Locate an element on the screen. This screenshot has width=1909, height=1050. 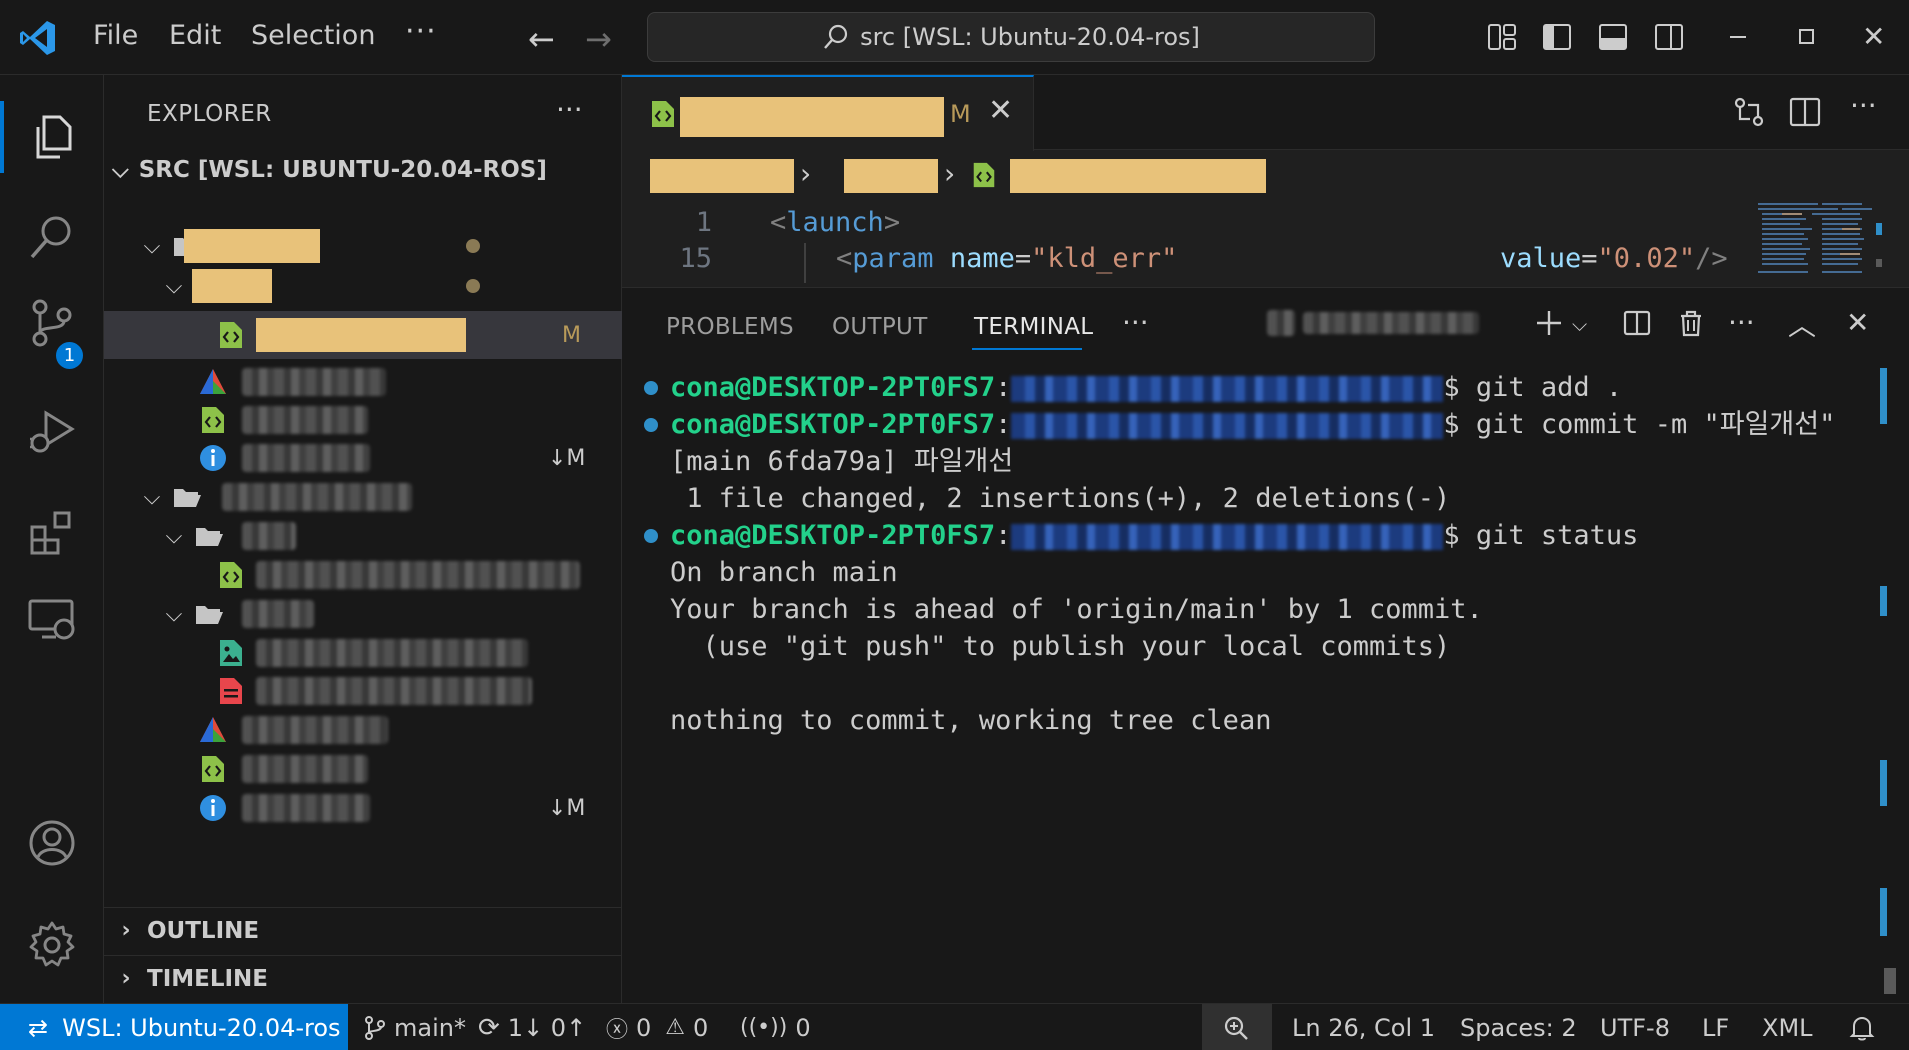
run-debug-icon is located at coordinates (52, 431).